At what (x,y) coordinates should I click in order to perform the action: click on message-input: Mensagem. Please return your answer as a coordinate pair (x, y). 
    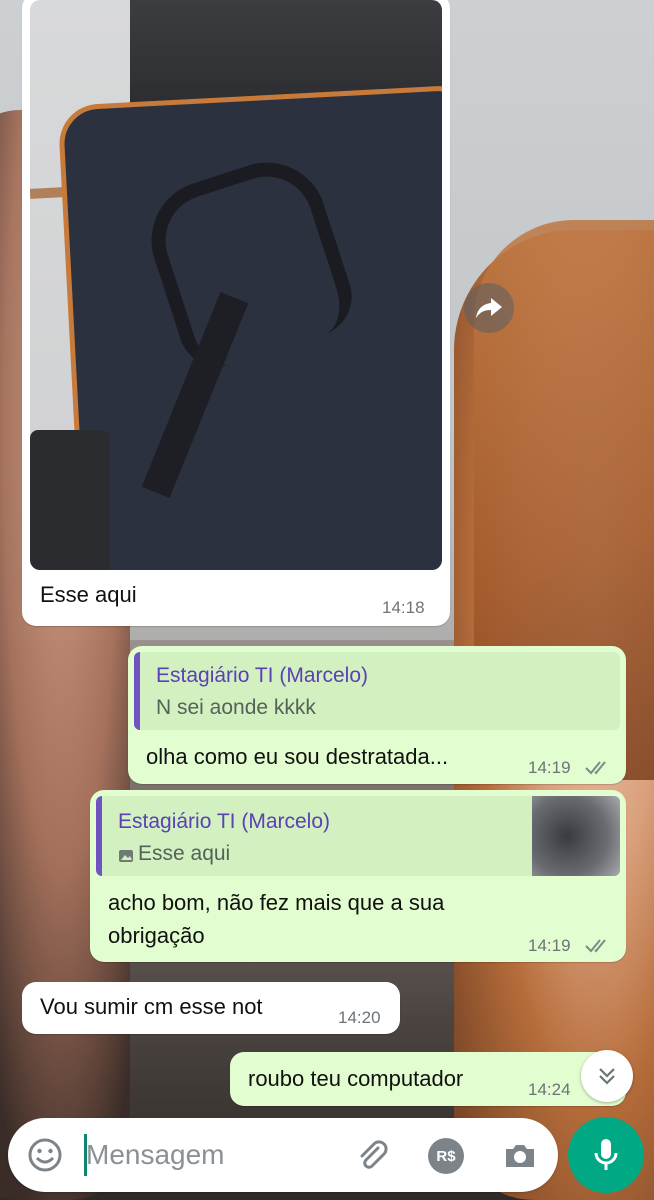
    Looking at the image, I should click on (155, 1155).